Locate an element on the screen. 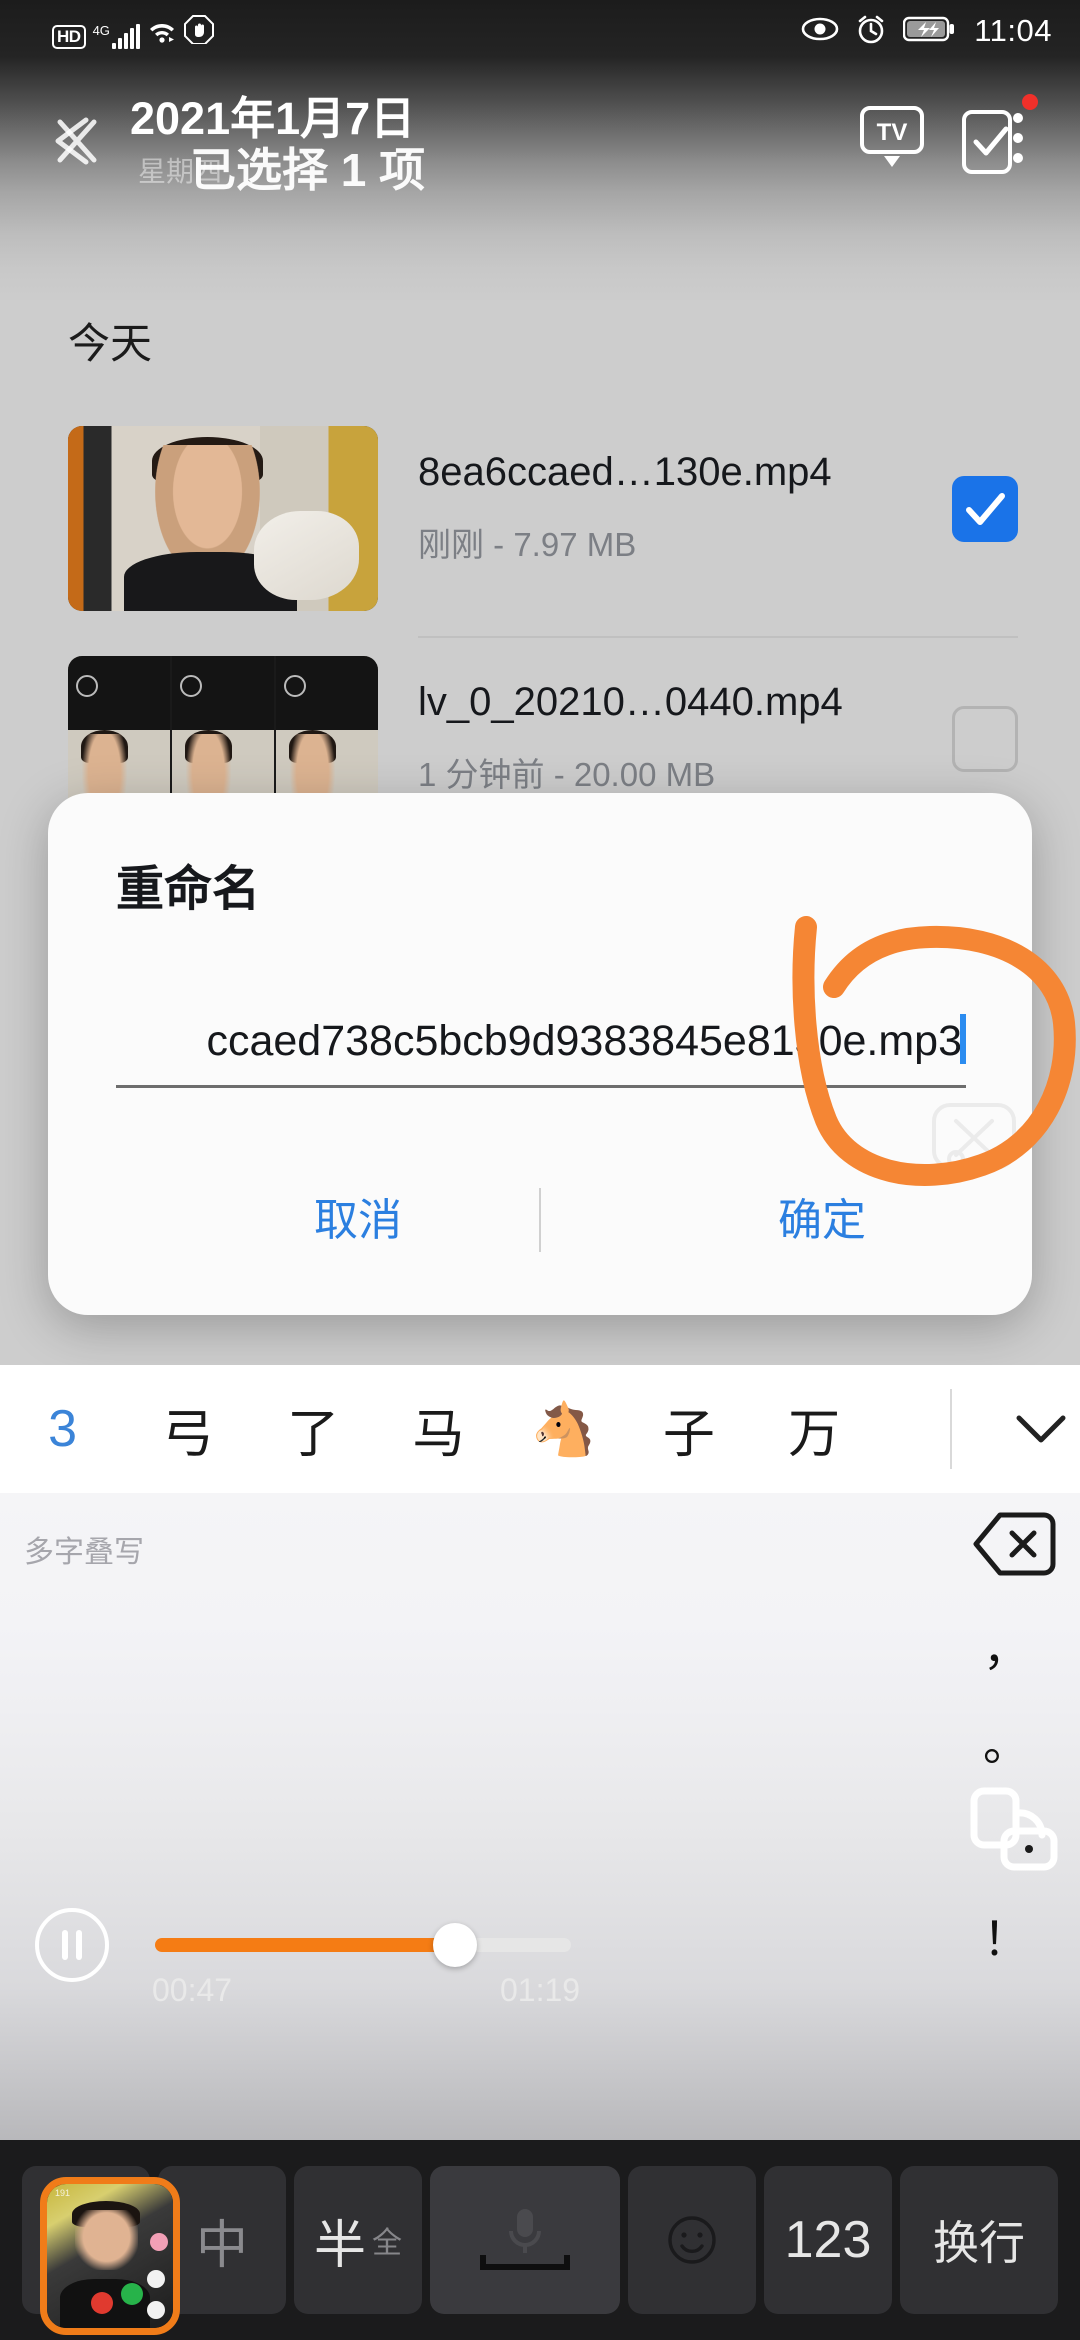  candidate-1: 弓 is located at coordinates (187, 1429).